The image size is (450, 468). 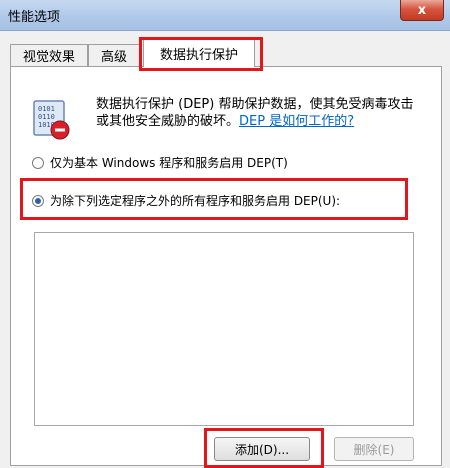 I want to click on dep-shield-icon: 0101 0110 1010, so click(x=51, y=120).